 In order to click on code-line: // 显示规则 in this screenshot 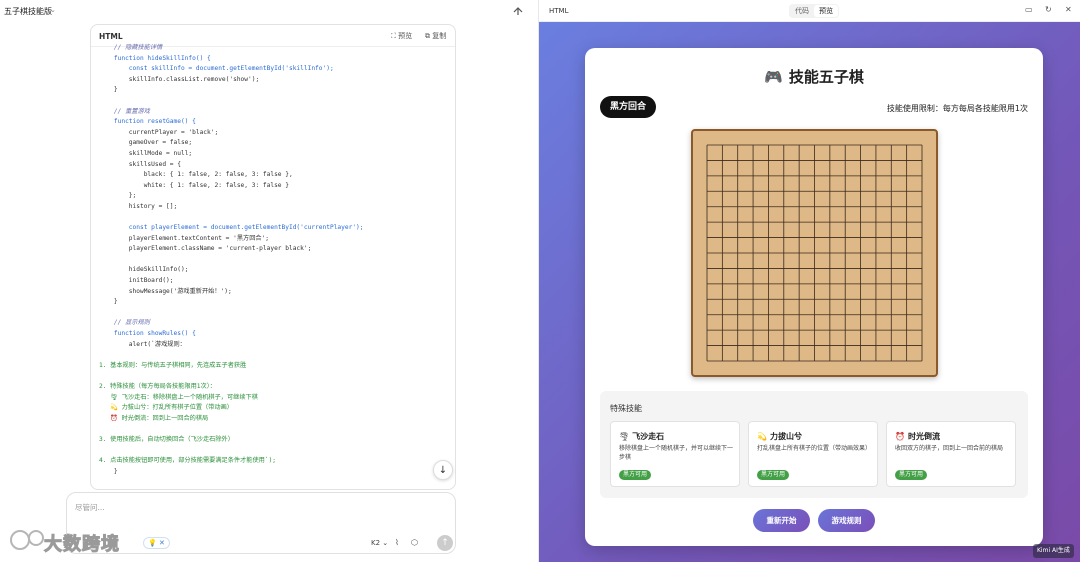, I will do `click(124, 323)`.